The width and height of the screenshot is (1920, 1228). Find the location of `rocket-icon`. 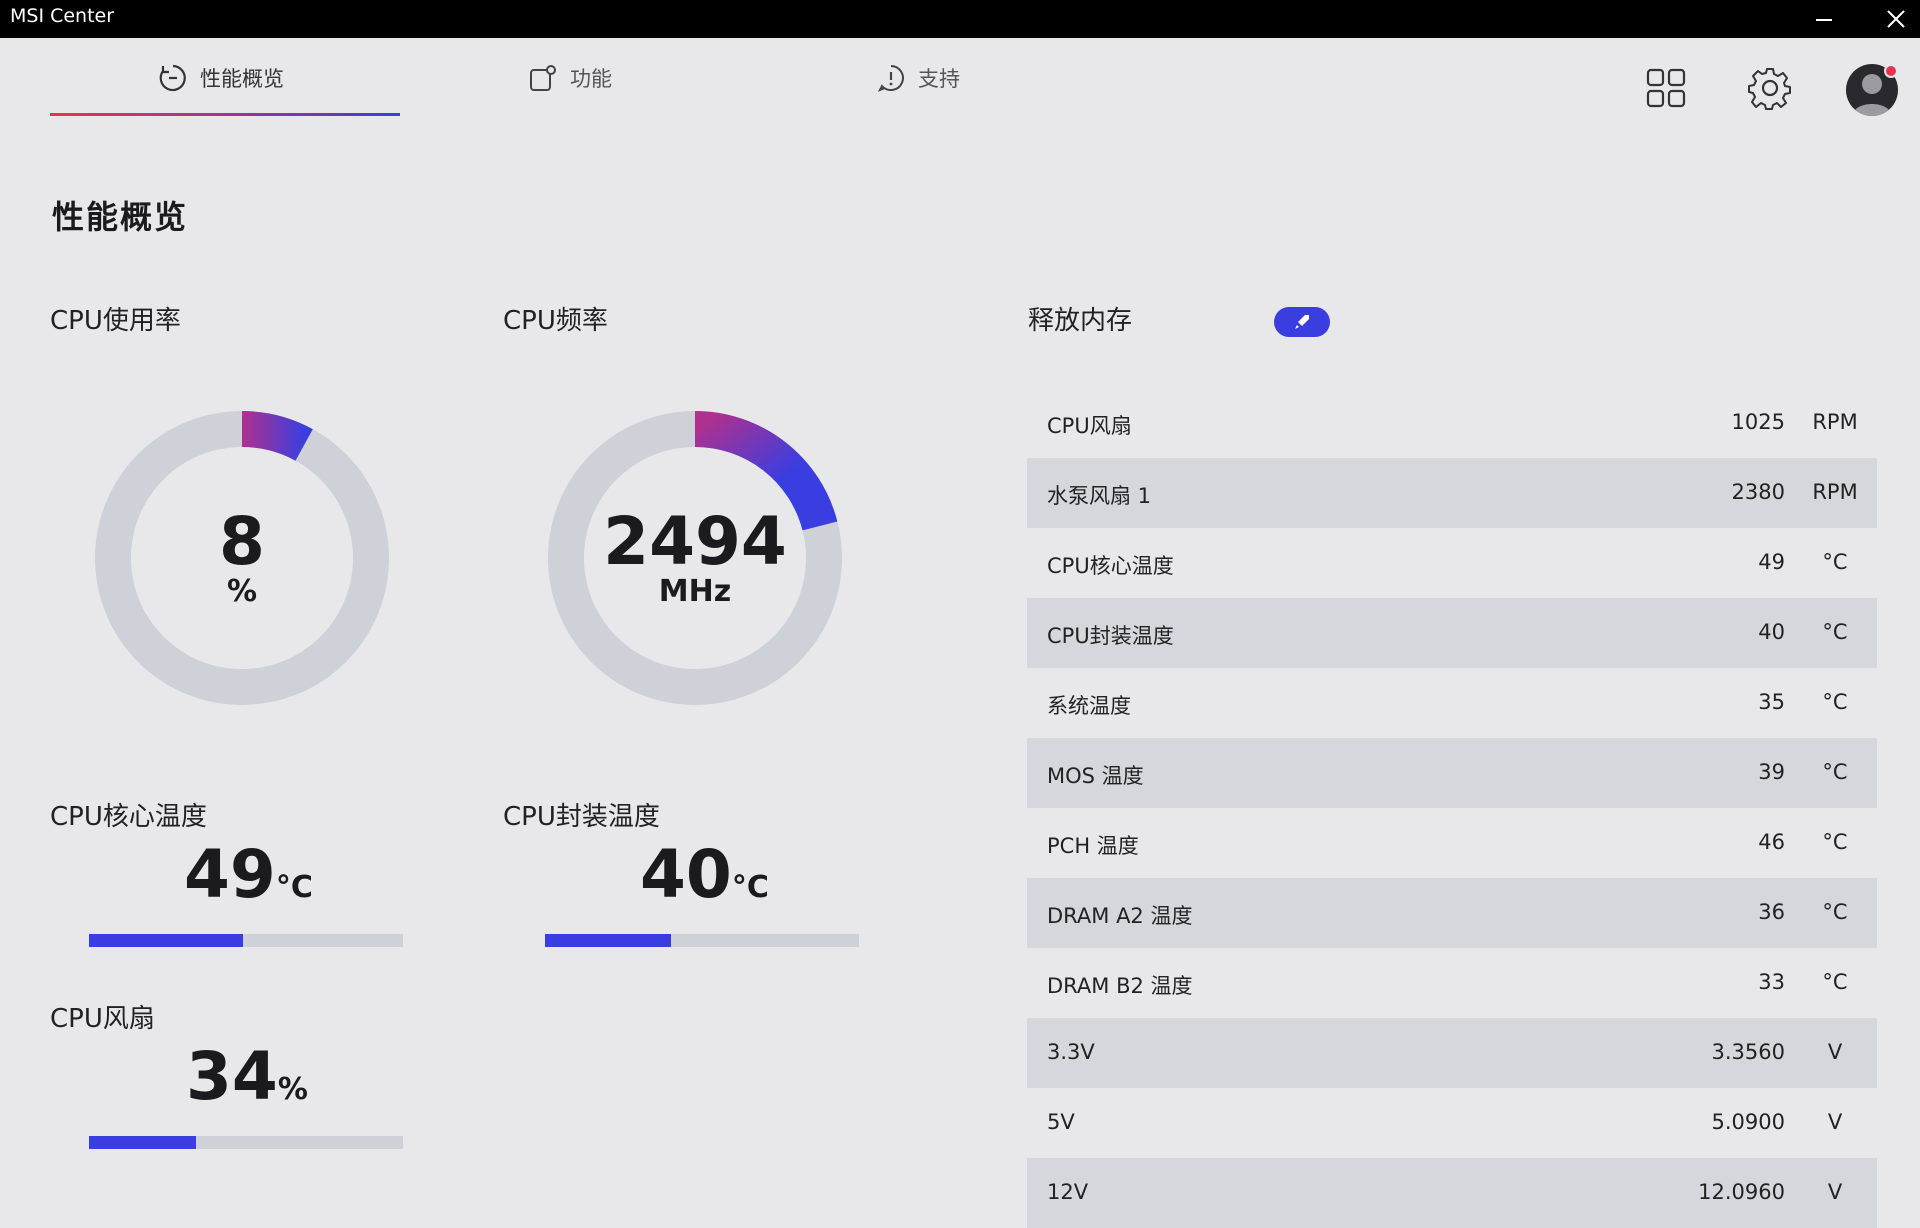

rocket-icon is located at coordinates (1302, 322).